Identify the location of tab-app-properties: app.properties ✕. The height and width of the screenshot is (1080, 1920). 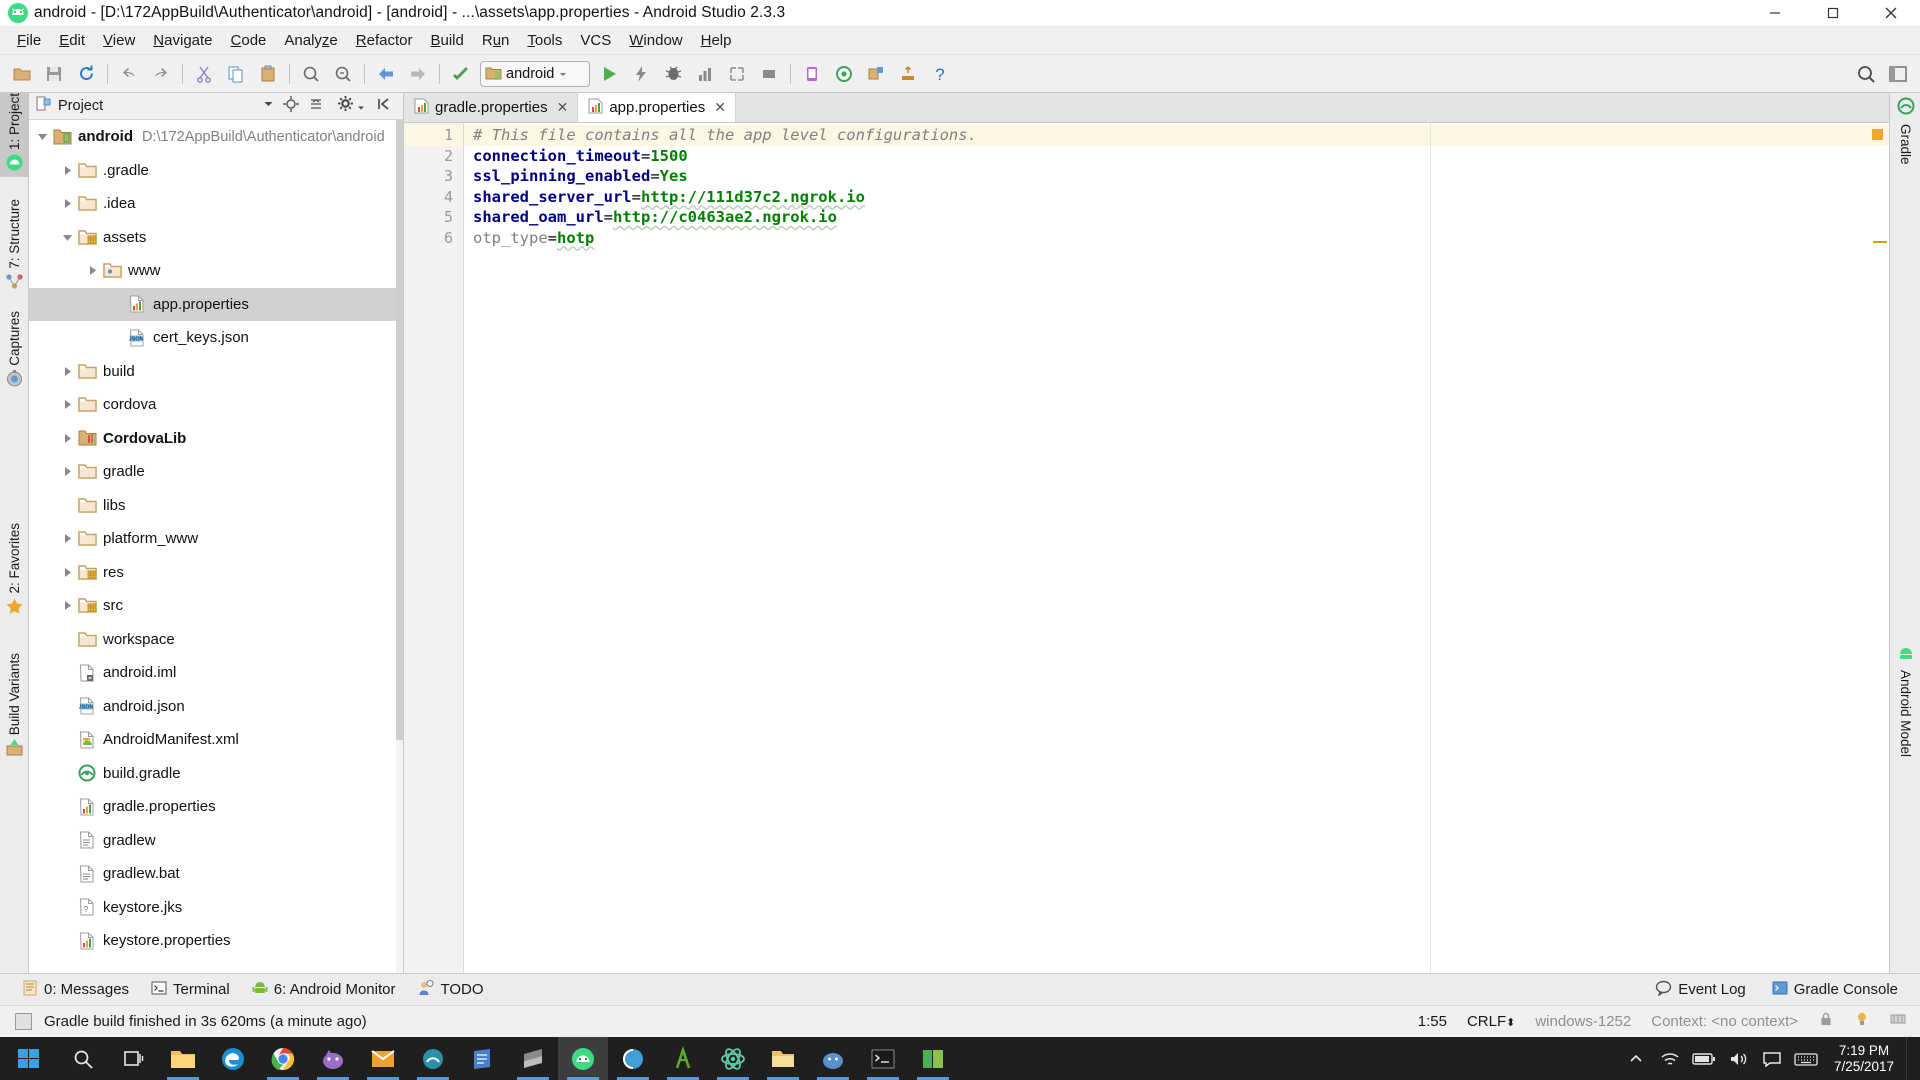
(657, 107).